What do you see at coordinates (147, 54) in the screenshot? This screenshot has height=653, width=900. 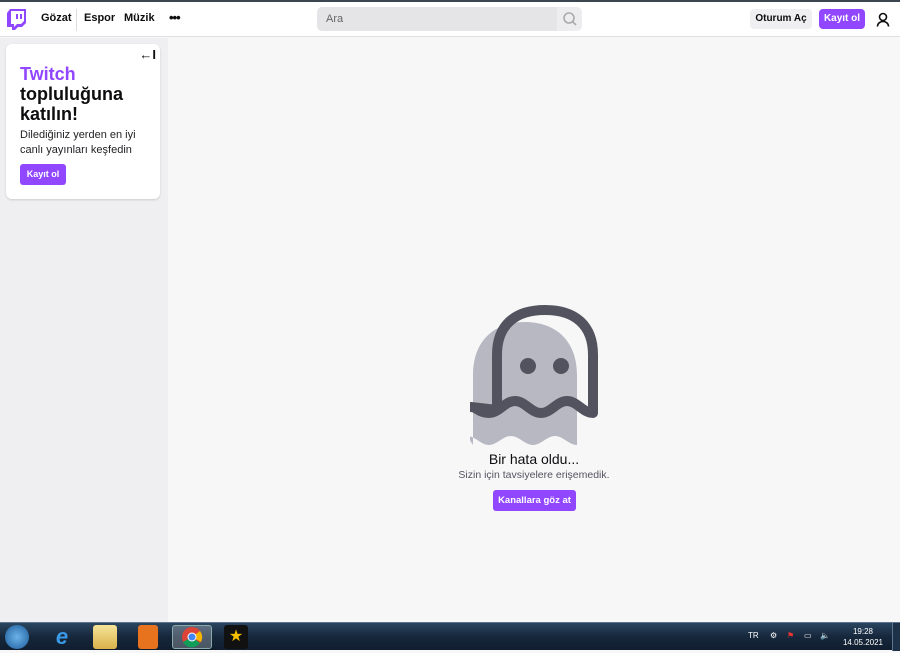 I see `collapse-sidebar-icon: ←I` at bounding box center [147, 54].